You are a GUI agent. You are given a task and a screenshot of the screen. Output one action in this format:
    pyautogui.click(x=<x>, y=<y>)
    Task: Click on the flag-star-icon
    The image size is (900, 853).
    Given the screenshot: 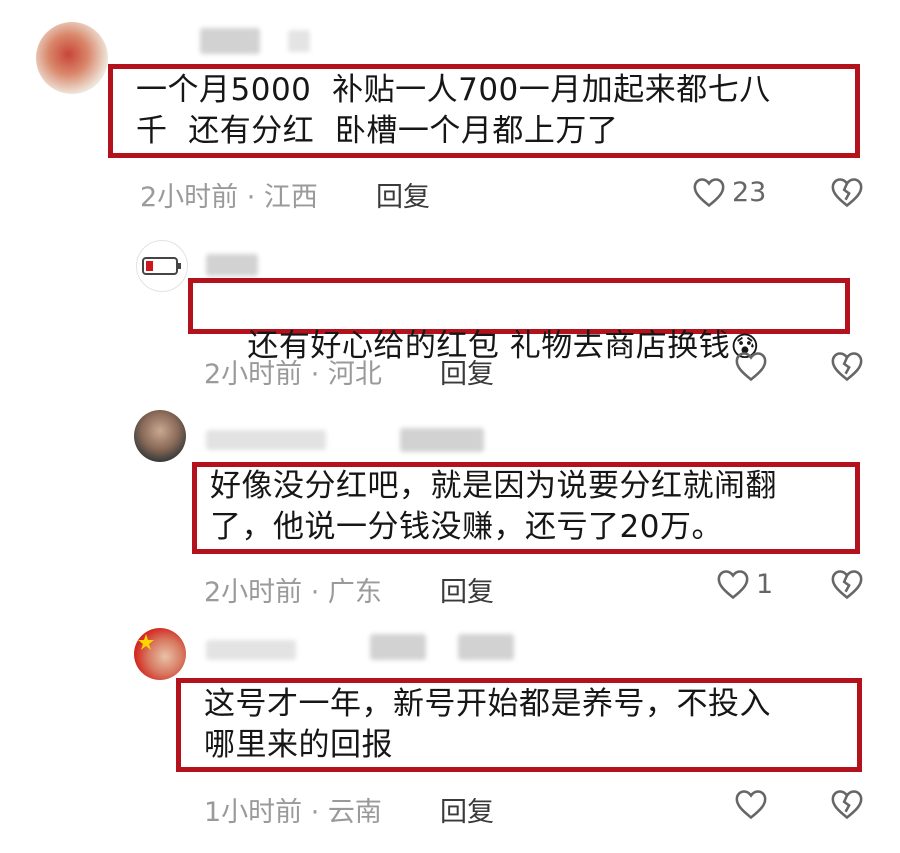 What is the action you would take?
    pyautogui.click(x=146, y=642)
    